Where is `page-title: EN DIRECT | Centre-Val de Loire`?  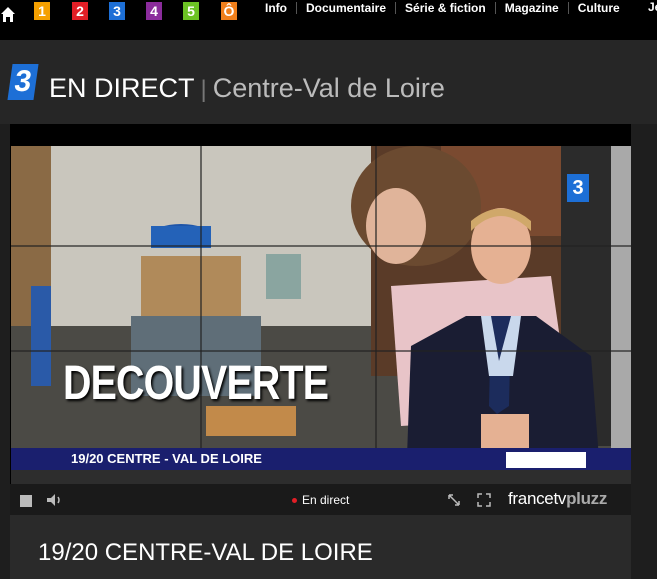 page-title: EN DIRECT | Centre-Val de Loire is located at coordinates (247, 89).